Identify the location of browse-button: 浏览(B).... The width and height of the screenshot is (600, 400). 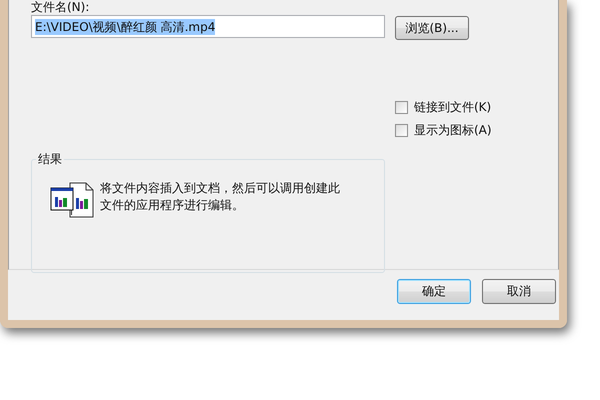
(432, 28).